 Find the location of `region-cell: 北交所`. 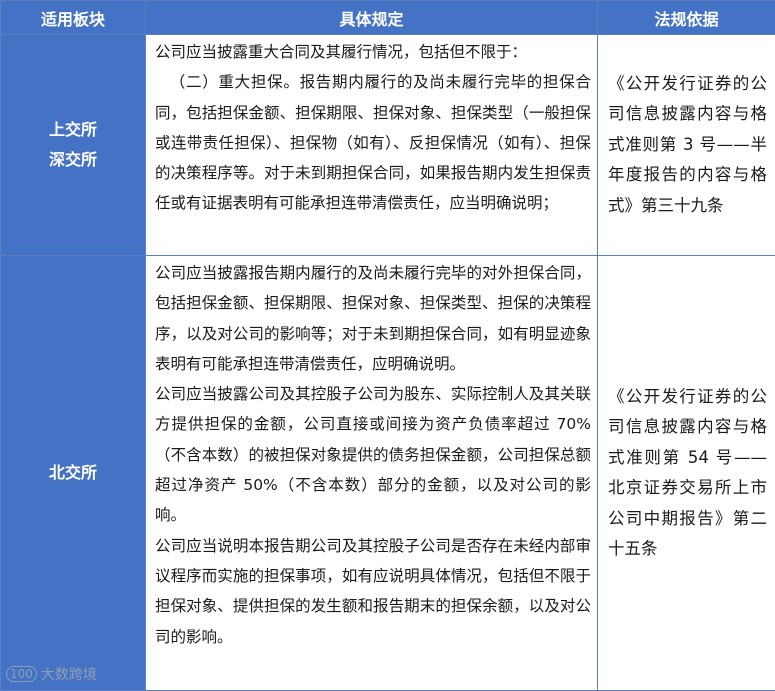

region-cell: 北交所 is located at coordinates (73, 473).